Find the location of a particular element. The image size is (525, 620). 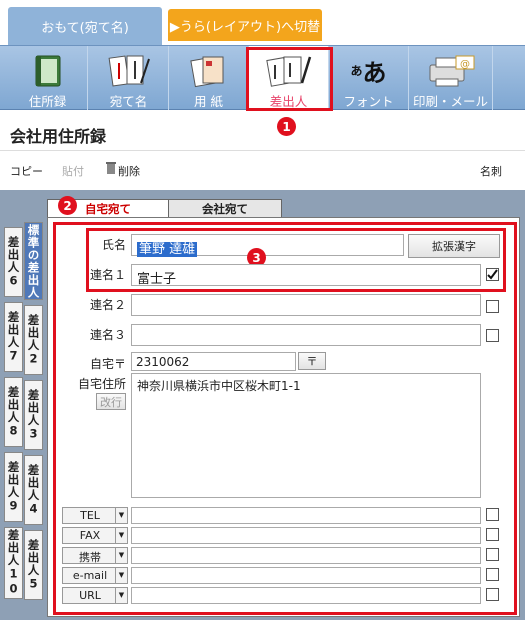

mobile-checkbox is located at coordinates (492, 554).